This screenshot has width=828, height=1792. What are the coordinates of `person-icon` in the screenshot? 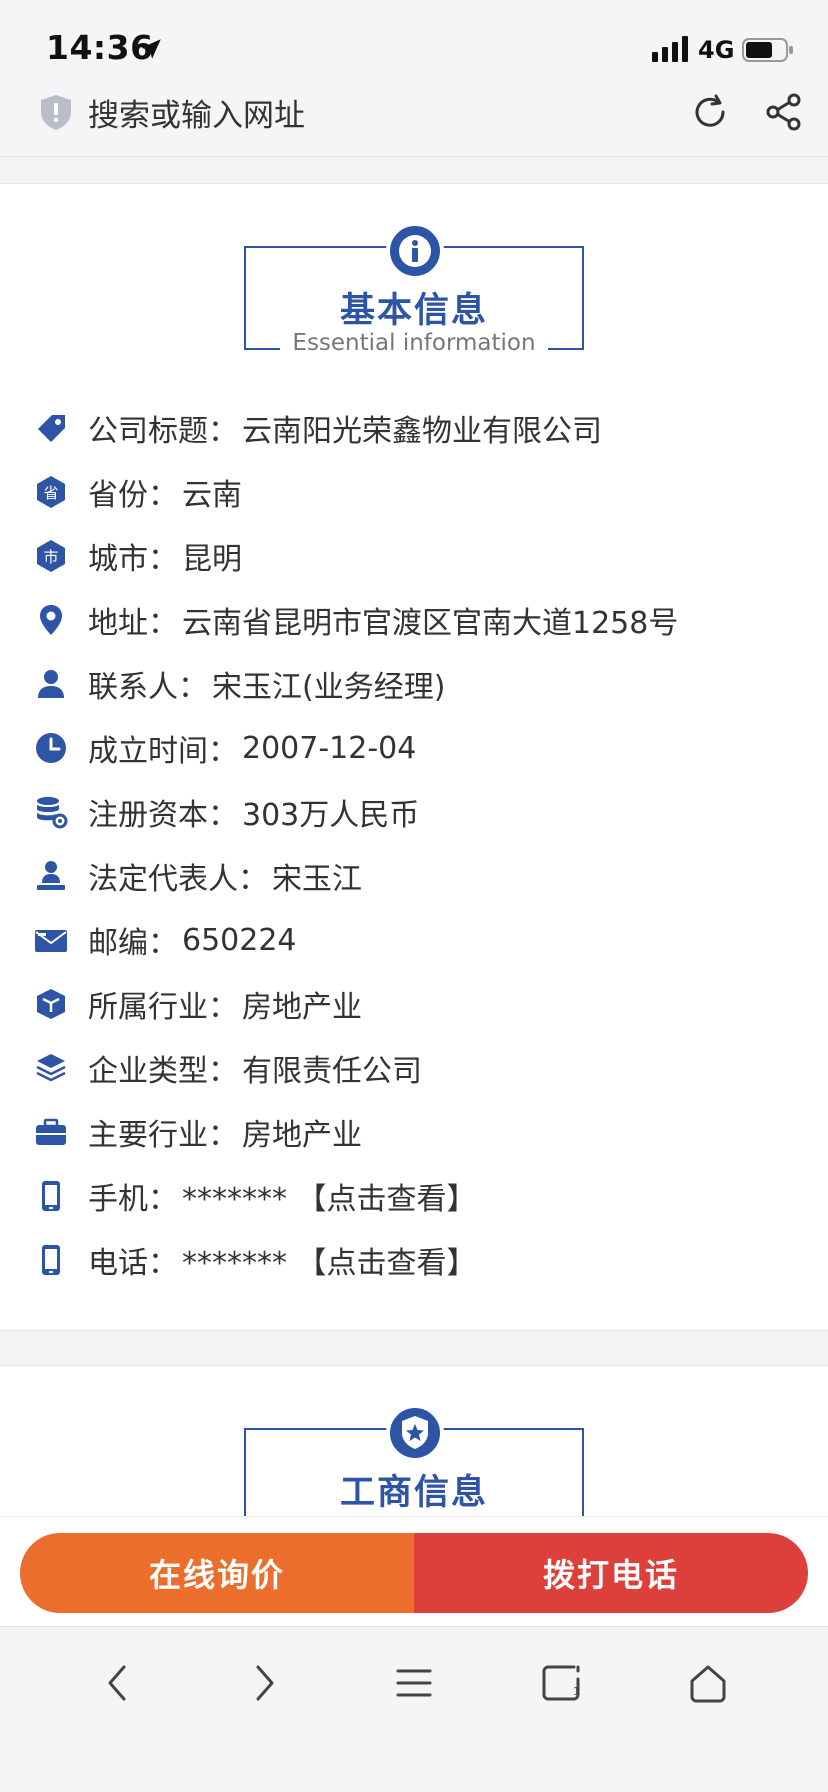 It's located at (51, 684).